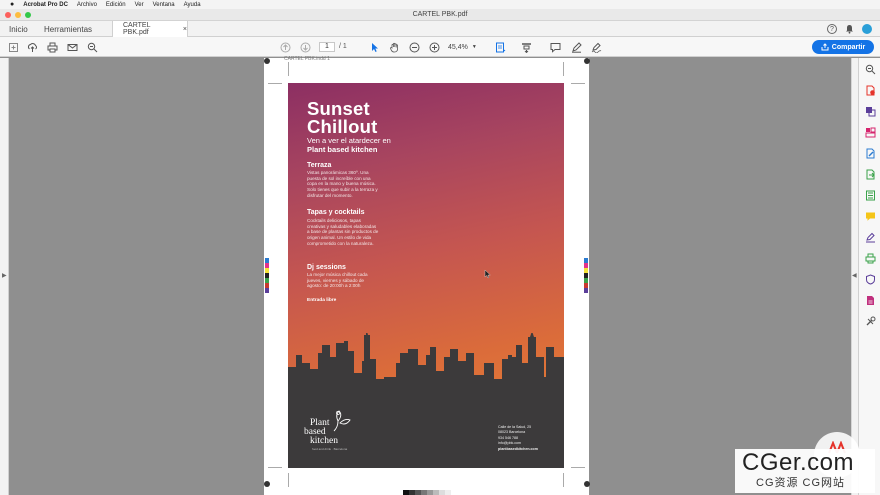 This screenshot has height=495, width=880. I want to click on hand-tool-icon, so click(394, 47).